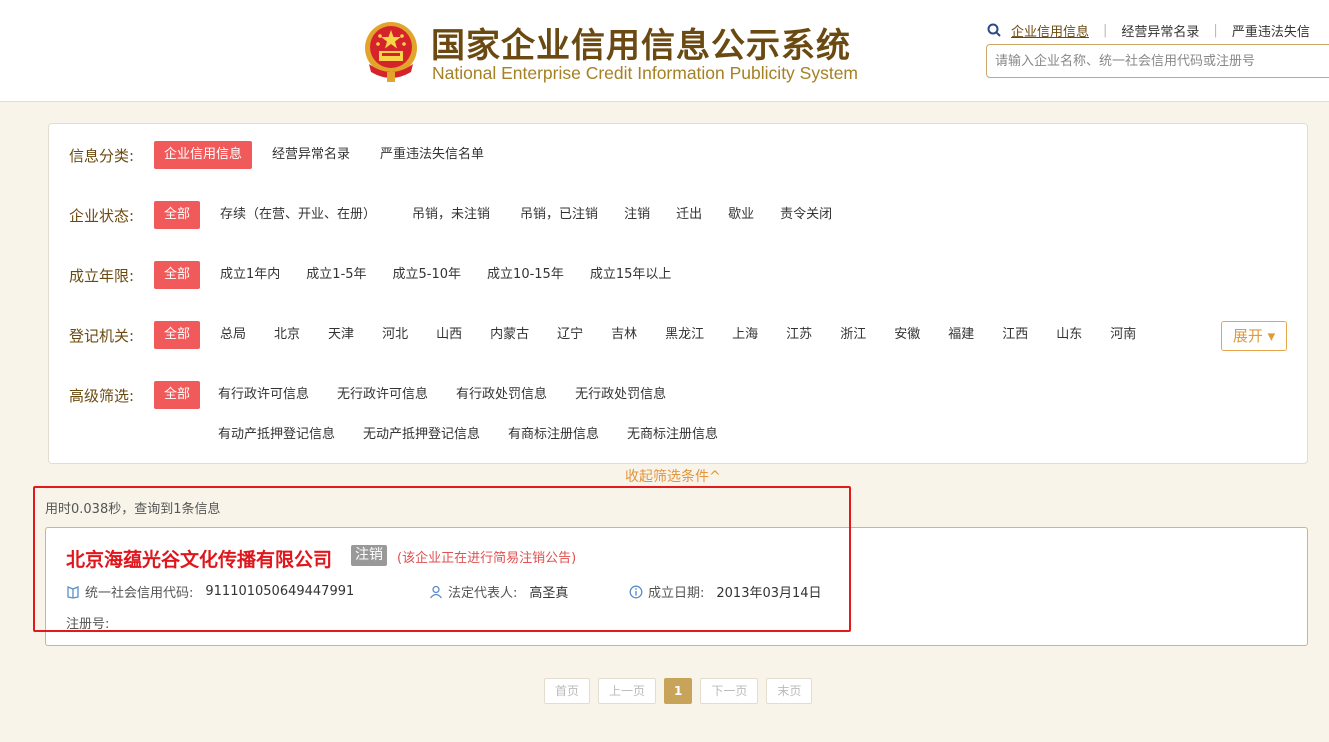 This screenshot has width=1329, height=742. What do you see at coordinates (799, 335) in the screenshot?
I see `filter-option: 江苏` at bounding box center [799, 335].